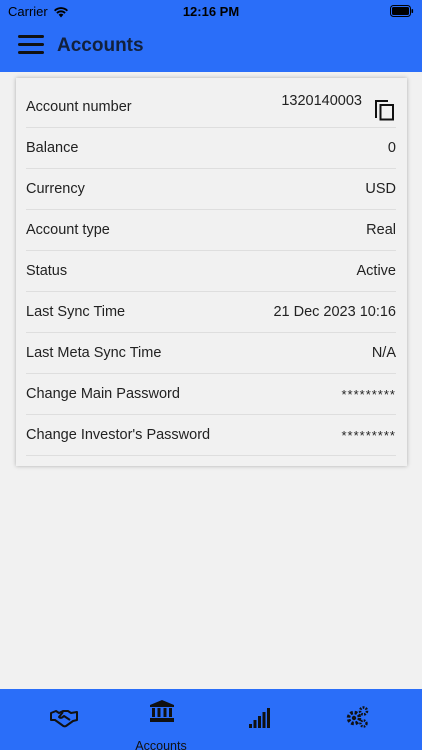  Describe the element at coordinates (118, 435) in the screenshot. I see `row-label: Change Investor's Password` at that location.